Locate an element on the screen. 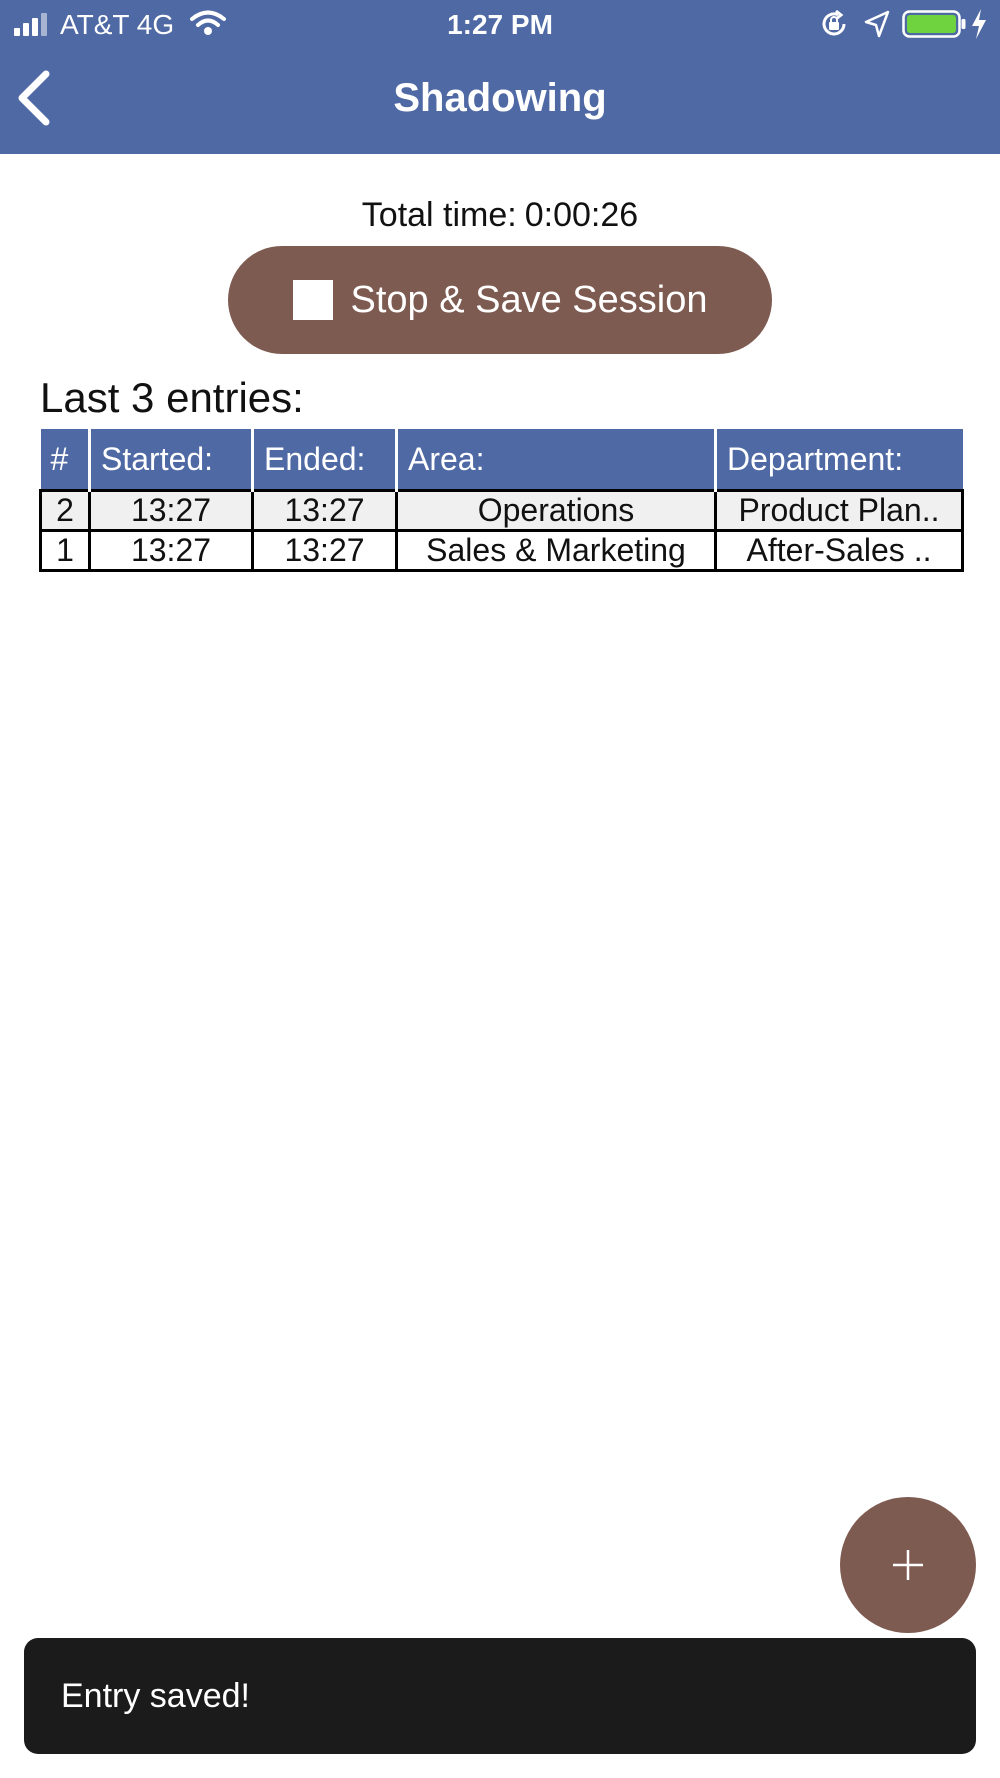 The height and width of the screenshot is (1778, 1000). plus-icon is located at coordinates (908, 1565).